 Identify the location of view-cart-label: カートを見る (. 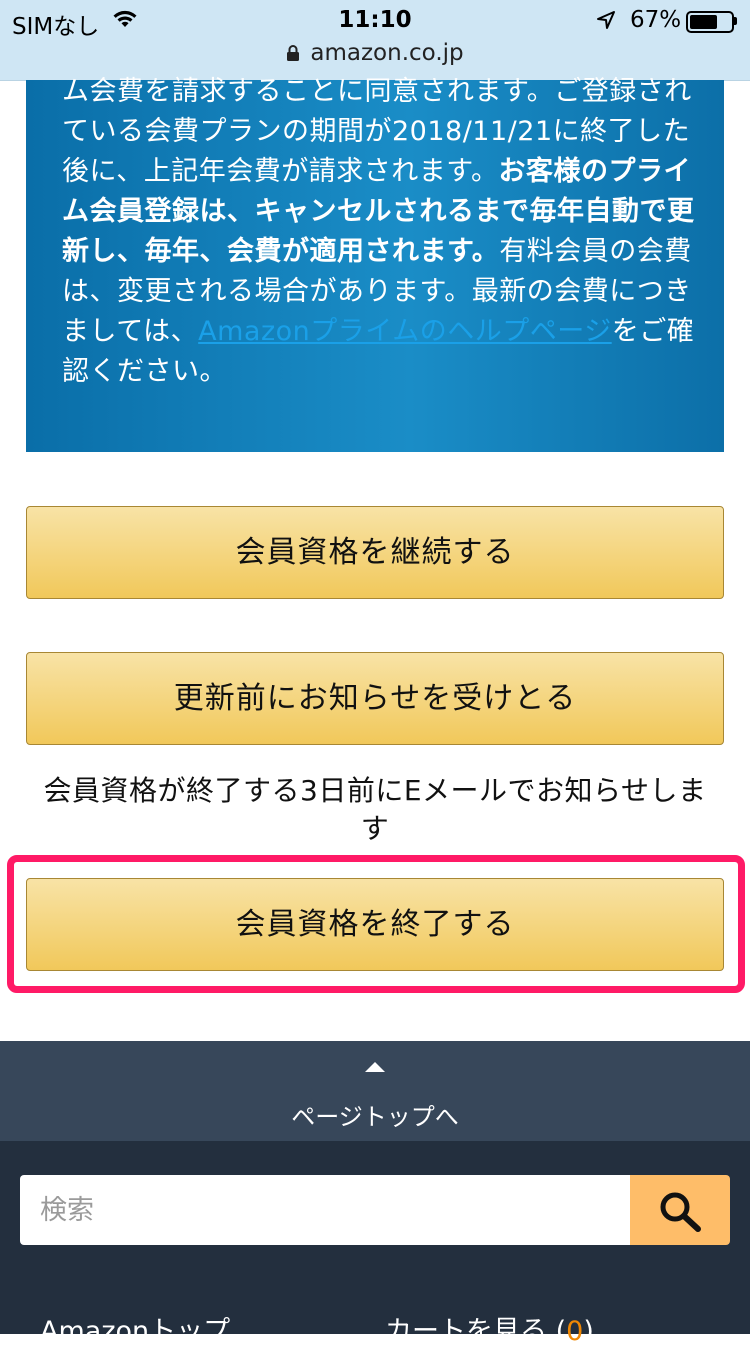
(476, 1331).